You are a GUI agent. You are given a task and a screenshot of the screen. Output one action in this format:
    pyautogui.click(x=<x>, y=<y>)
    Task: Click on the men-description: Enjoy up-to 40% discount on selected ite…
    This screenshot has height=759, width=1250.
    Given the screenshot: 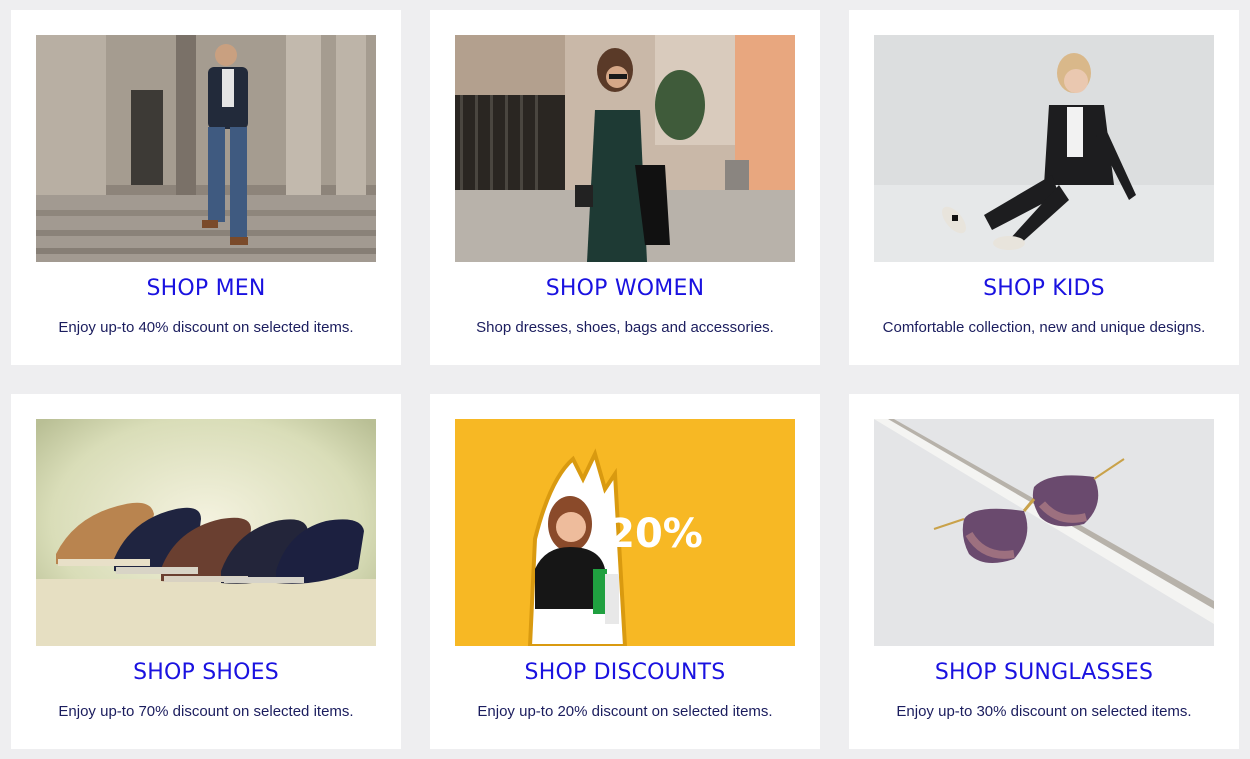 What is the action you would take?
    pyautogui.click(x=206, y=327)
    